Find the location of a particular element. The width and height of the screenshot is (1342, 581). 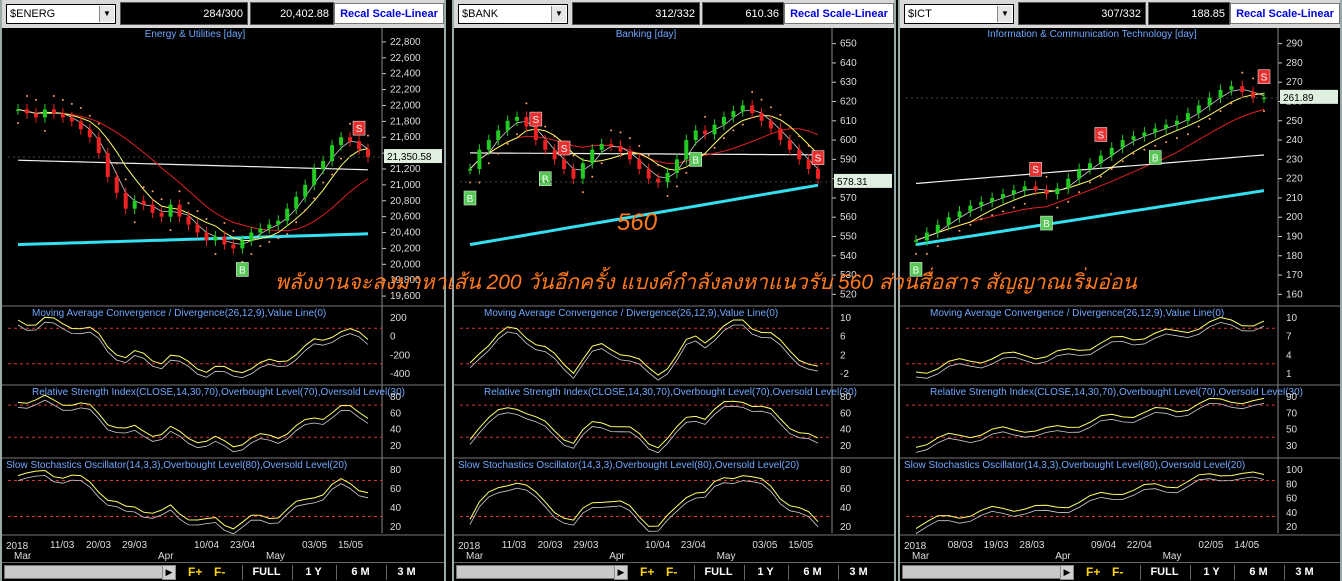

last-value: 610.36 is located at coordinates (743, 13).